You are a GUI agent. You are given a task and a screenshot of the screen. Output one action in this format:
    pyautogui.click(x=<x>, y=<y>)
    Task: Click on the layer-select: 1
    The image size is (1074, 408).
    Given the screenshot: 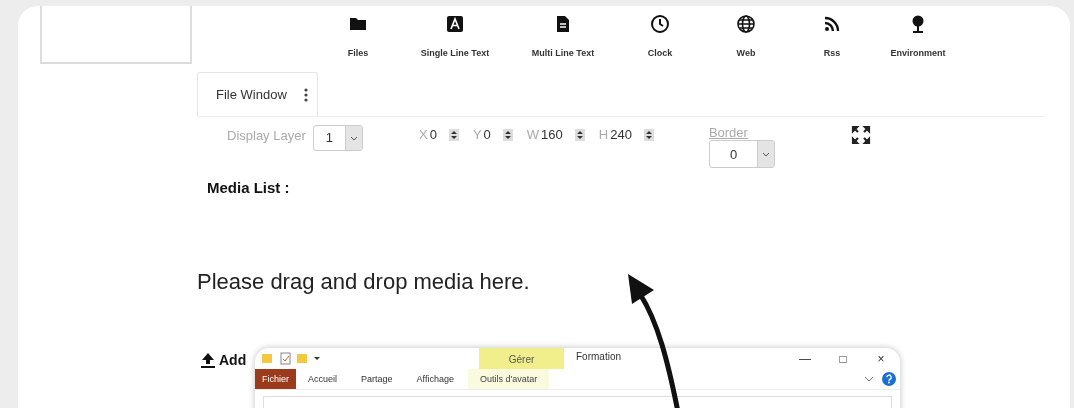 What is the action you would take?
    pyautogui.click(x=337, y=138)
    